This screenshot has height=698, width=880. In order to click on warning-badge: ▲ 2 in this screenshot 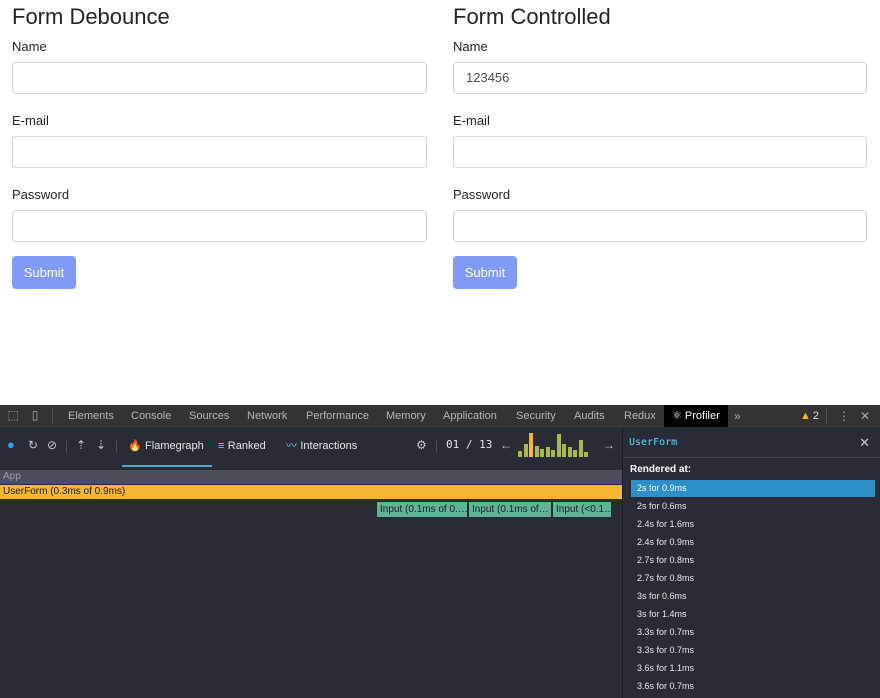, I will do `click(809, 416)`.